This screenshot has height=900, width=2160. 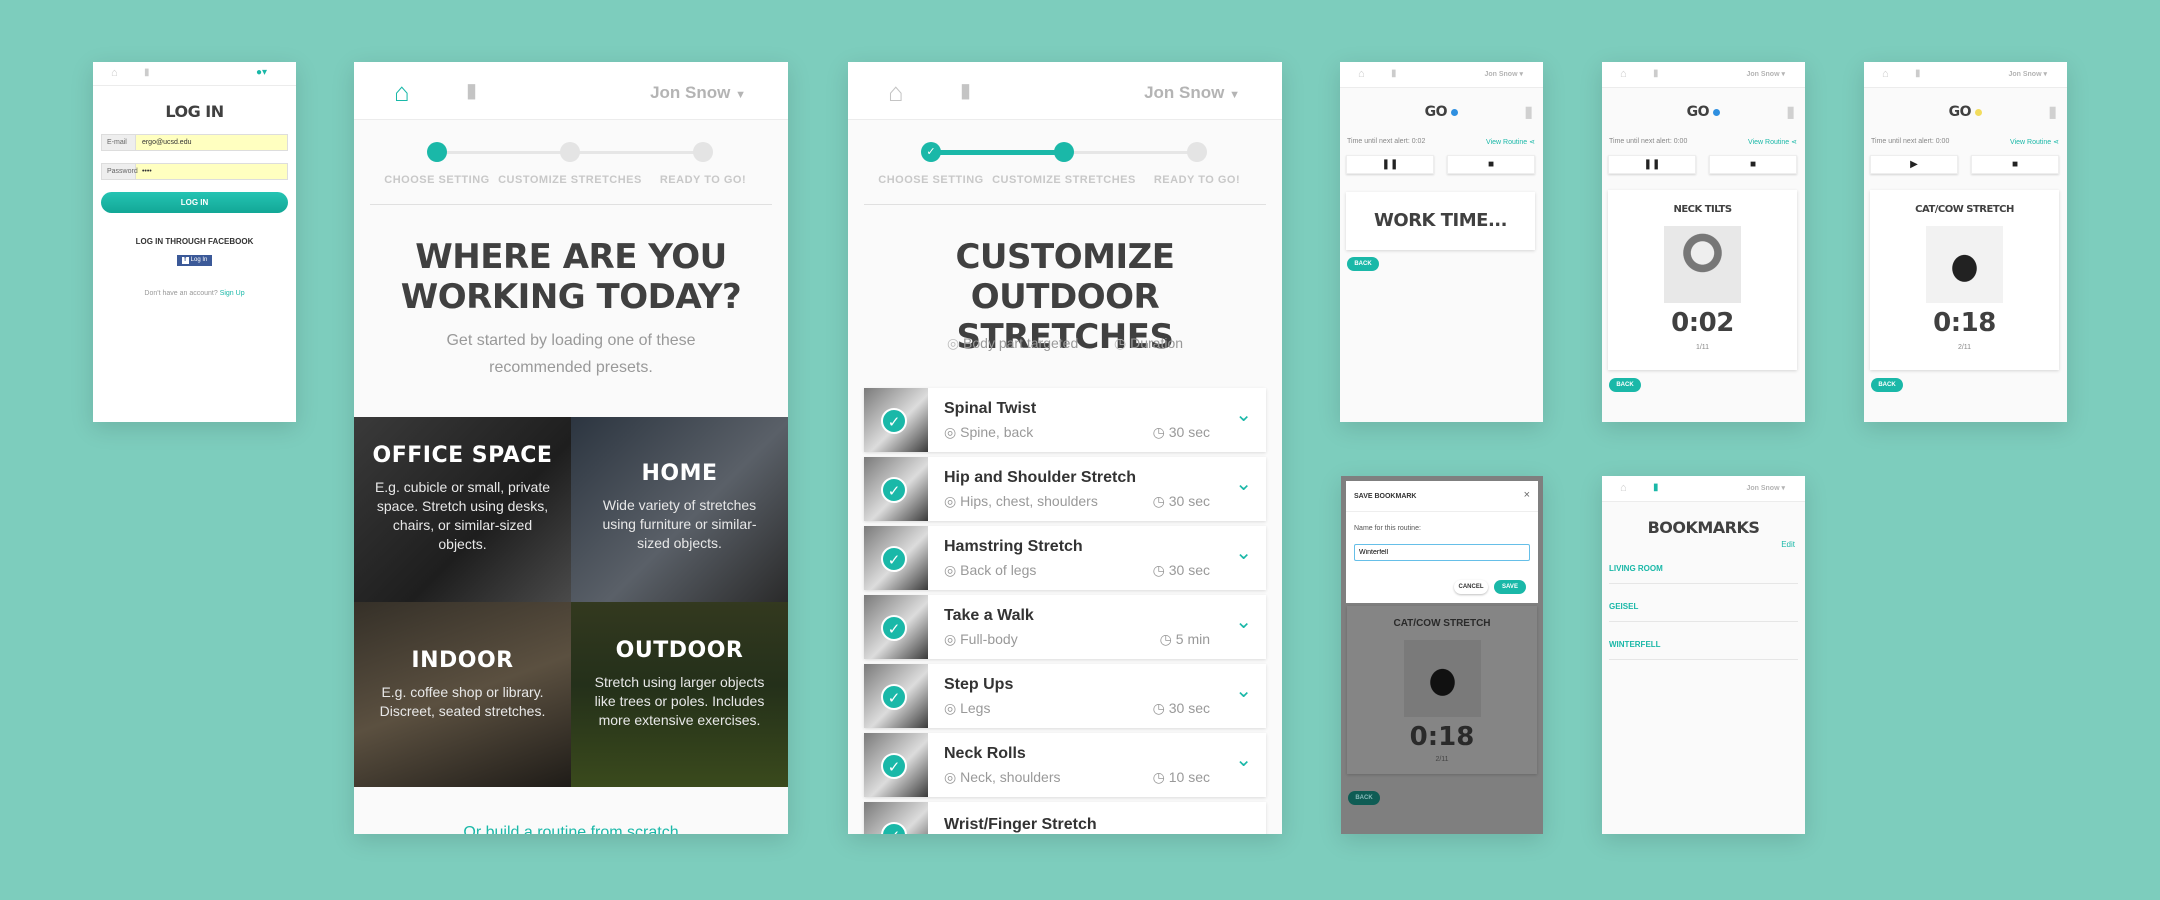 I want to click on status-dot, so click(x=1455, y=112).